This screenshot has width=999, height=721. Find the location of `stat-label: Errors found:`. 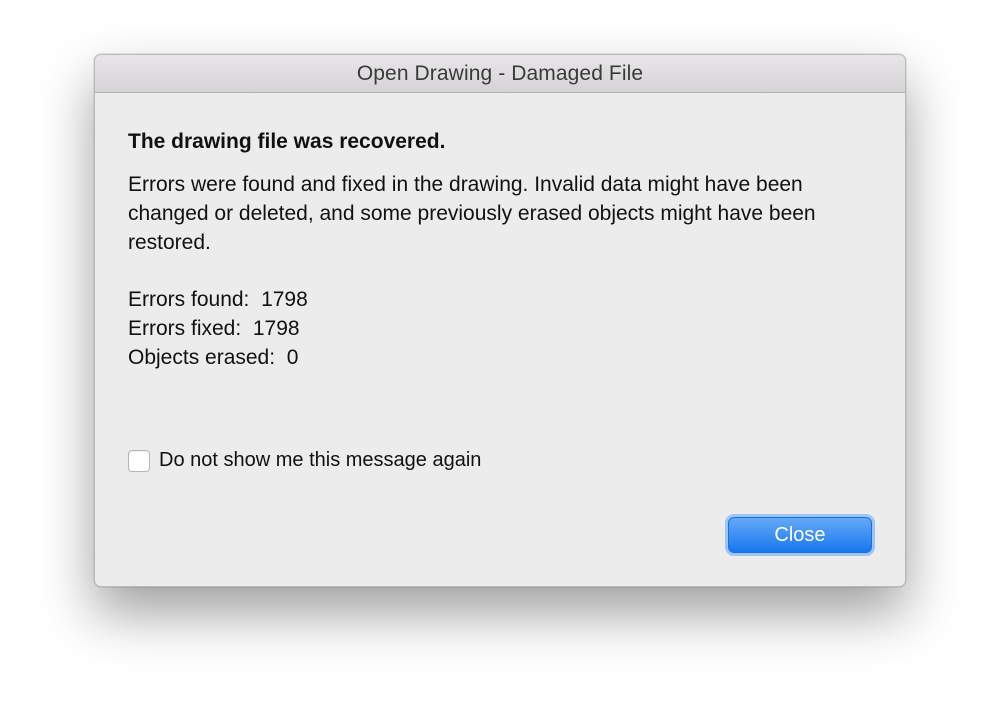

stat-label: Errors found: is located at coordinates (189, 299).